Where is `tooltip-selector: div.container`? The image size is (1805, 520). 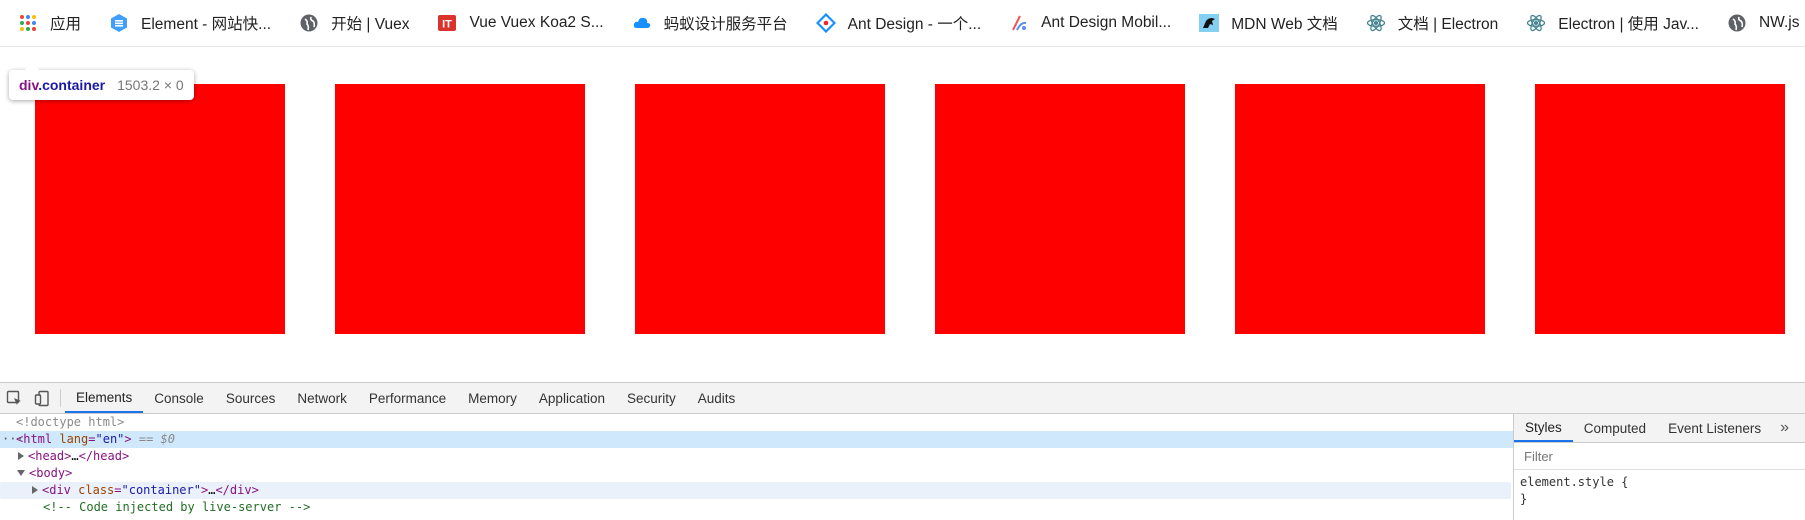
tooltip-selector: div.container is located at coordinates (62, 85).